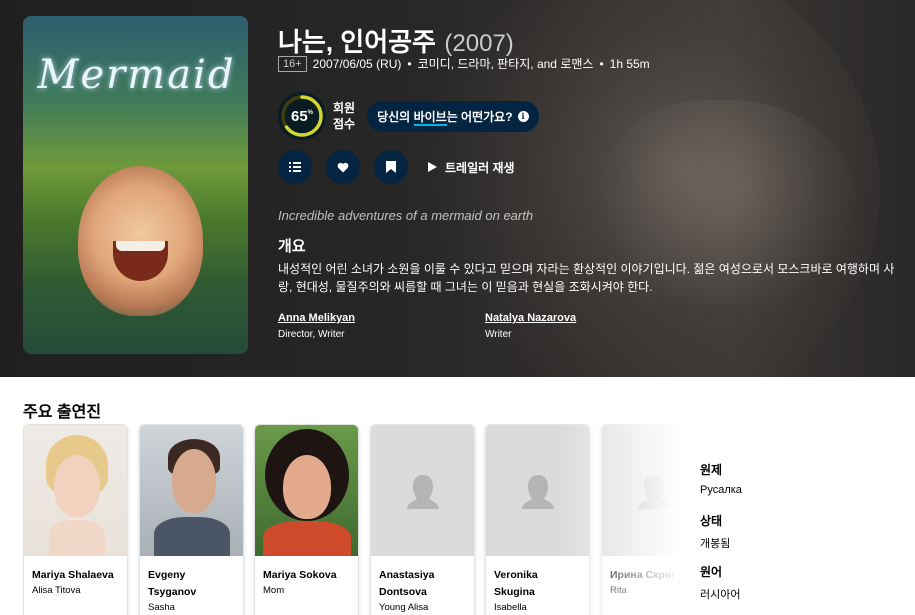  I want to click on crew-name-link: Natalya Nazarova, so click(530, 318).